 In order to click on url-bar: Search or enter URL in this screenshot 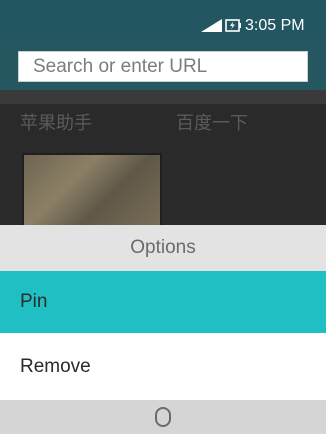, I will do `click(163, 66)`.